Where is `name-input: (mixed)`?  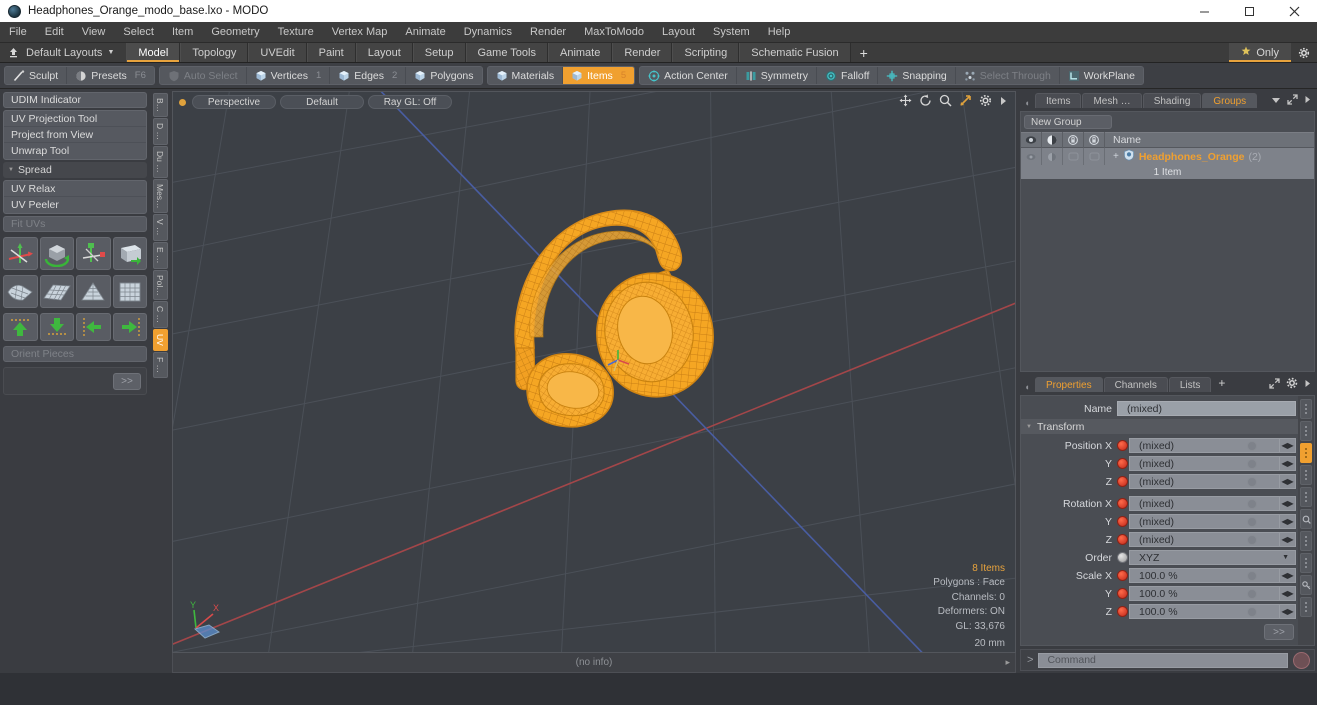 name-input: (mixed) is located at coordinates (1206, 408).